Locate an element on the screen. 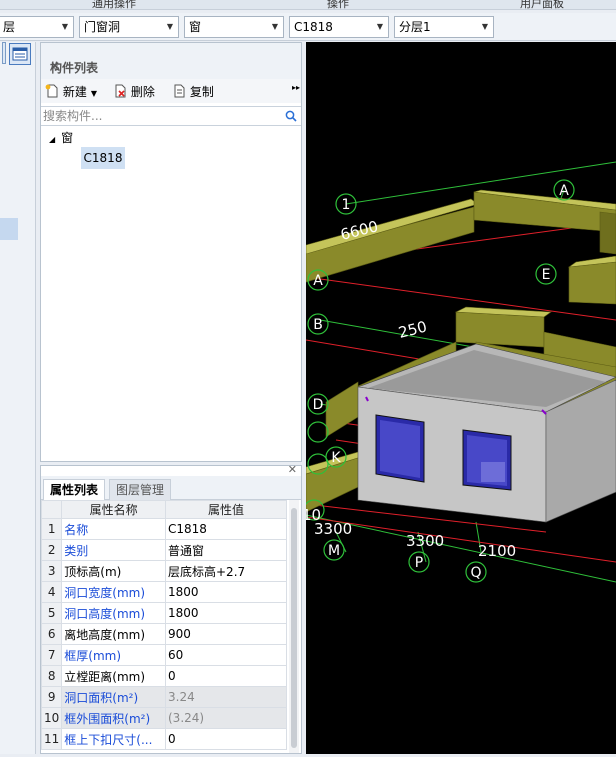  table-row: 1 名称 C1818 is located at coordinates (163, 529).